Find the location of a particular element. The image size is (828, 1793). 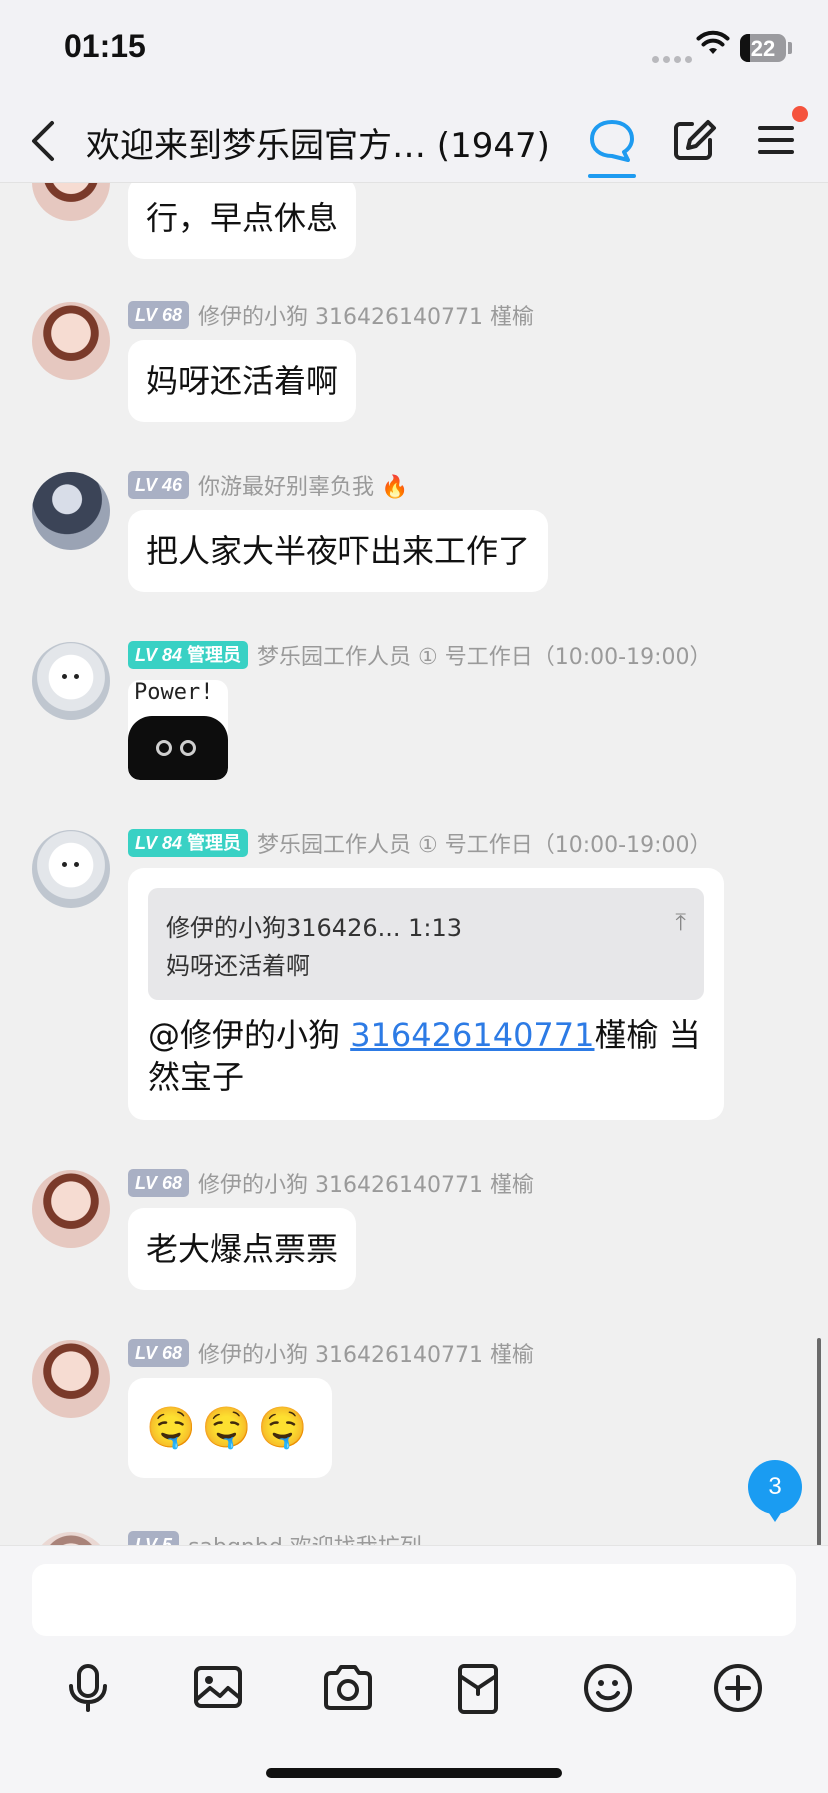

sender-name: 你游最好别辜负我 🔥 is located at coordinates (303, 485).